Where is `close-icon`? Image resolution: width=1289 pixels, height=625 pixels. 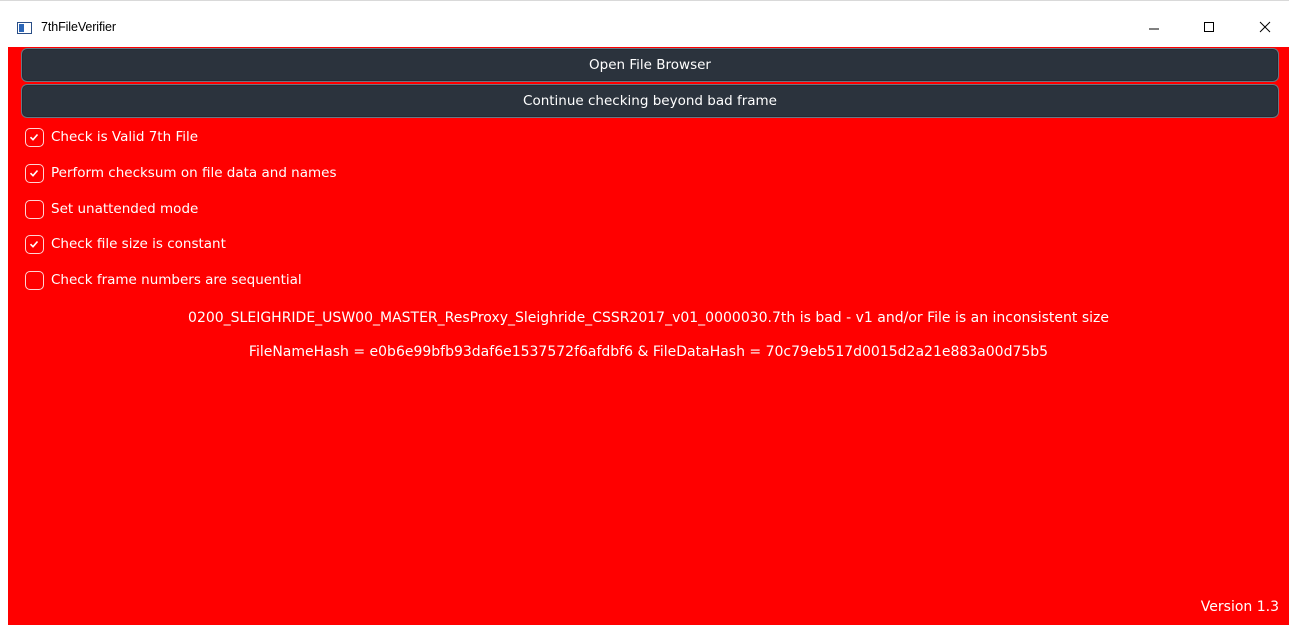 close-icon is located at coordinates (1265, 27).